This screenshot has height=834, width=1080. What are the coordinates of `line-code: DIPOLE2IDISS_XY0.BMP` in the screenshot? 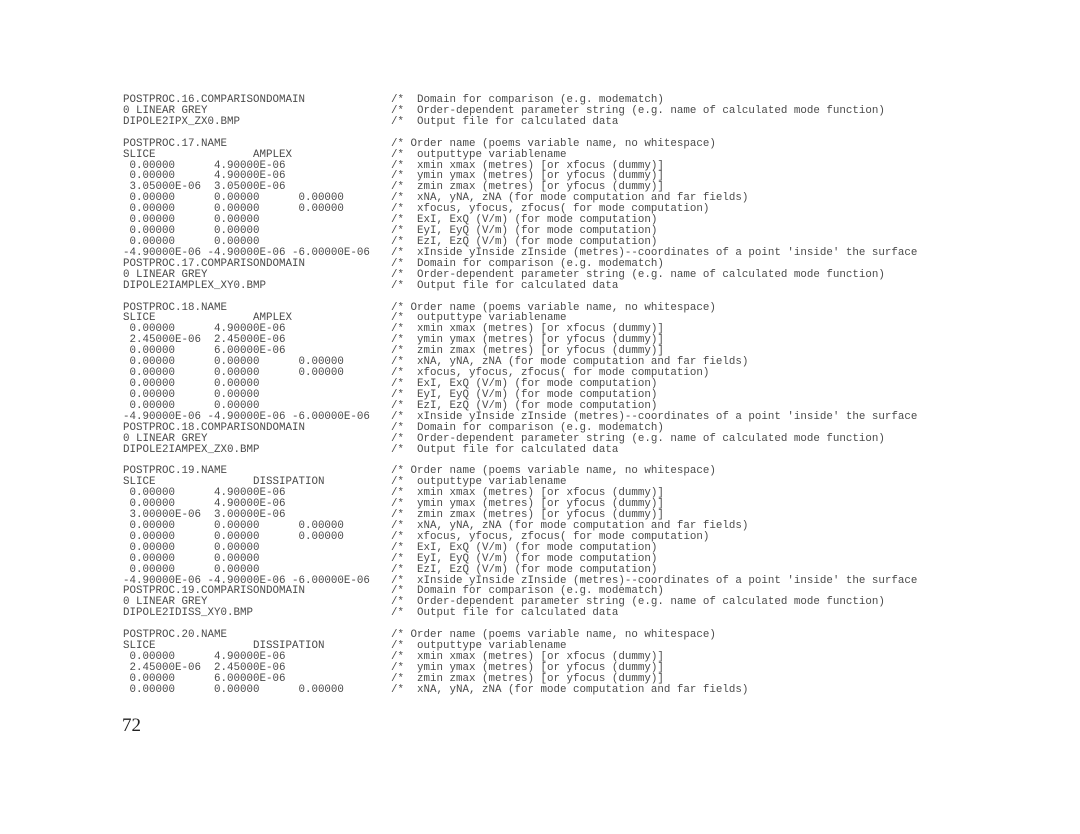 It's located at (188, 613).